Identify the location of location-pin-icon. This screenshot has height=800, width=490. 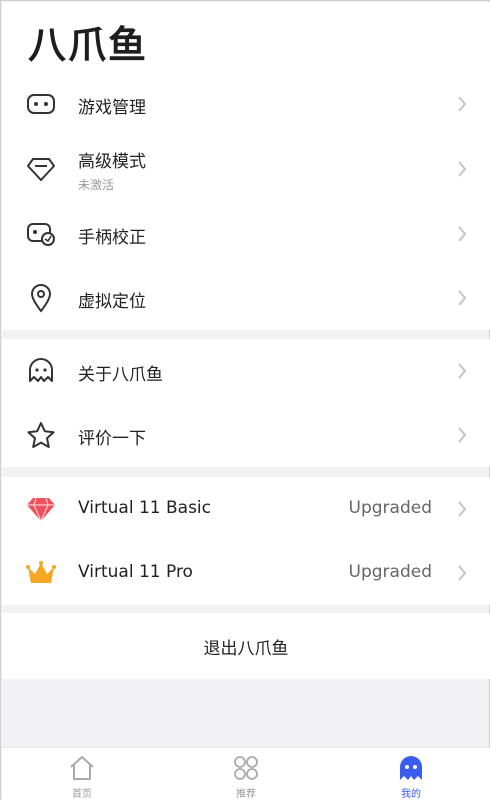
(41, 298).